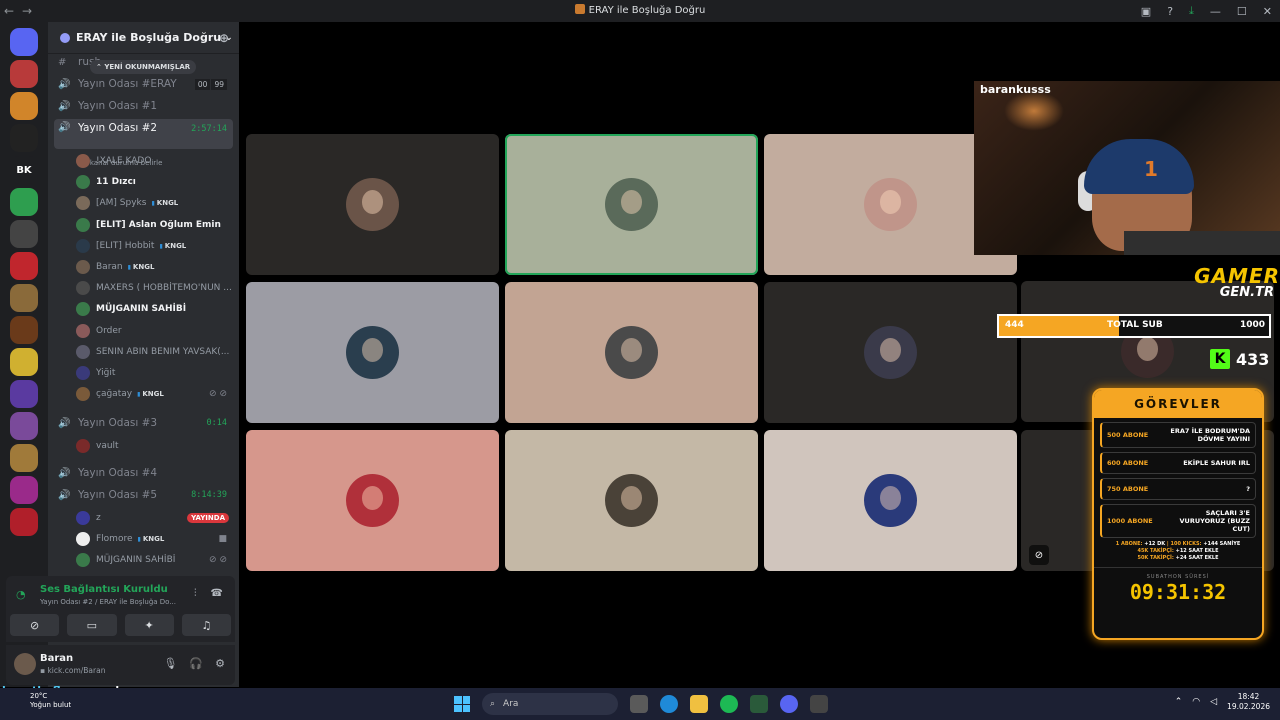  I want to click on quest-text: ERA7 İLE BODRUM'DA DÖVME YAYINI, so click(1210, 435).